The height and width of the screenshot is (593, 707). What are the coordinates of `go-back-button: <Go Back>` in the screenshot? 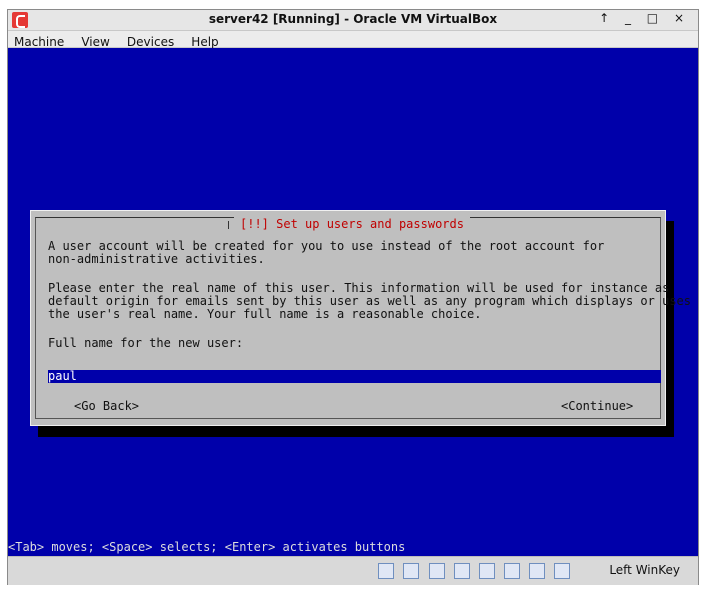 It's located at (106, 406).